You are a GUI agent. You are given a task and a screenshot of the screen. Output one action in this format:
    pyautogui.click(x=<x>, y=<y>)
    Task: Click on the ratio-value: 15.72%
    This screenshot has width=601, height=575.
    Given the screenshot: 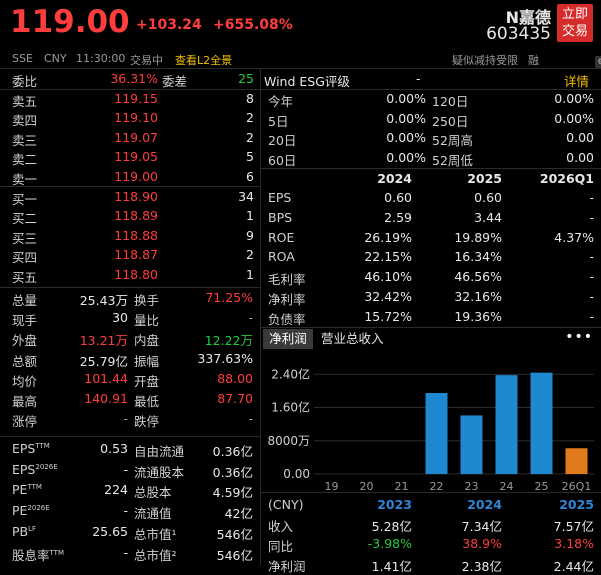 What is the action you would take?
    pyautogui.click(x=388, y=316)
    